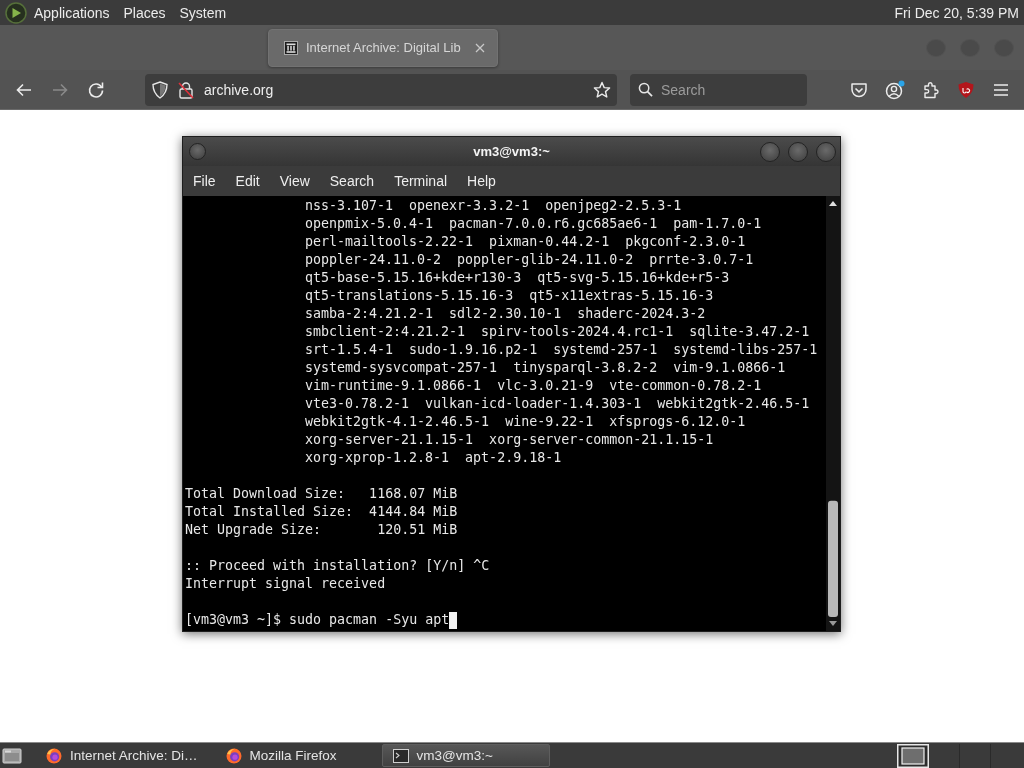 The width and height of the screenshot is (1024, 768). What do you see at coordinates (557, 404) in the screenshot?
I see `terminal-line: vte3-0.78.2-1 vulkan-icd-loader-1.4.303-1 webkit2gtk-2.46.5-1` at bounding box center [557, 404].